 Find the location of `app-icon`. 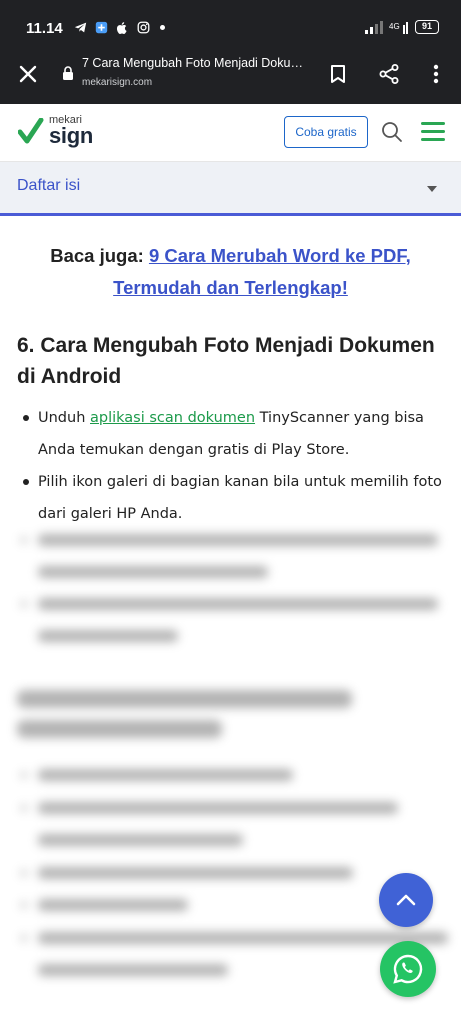

app-icon is located at coordinates (101, 27).